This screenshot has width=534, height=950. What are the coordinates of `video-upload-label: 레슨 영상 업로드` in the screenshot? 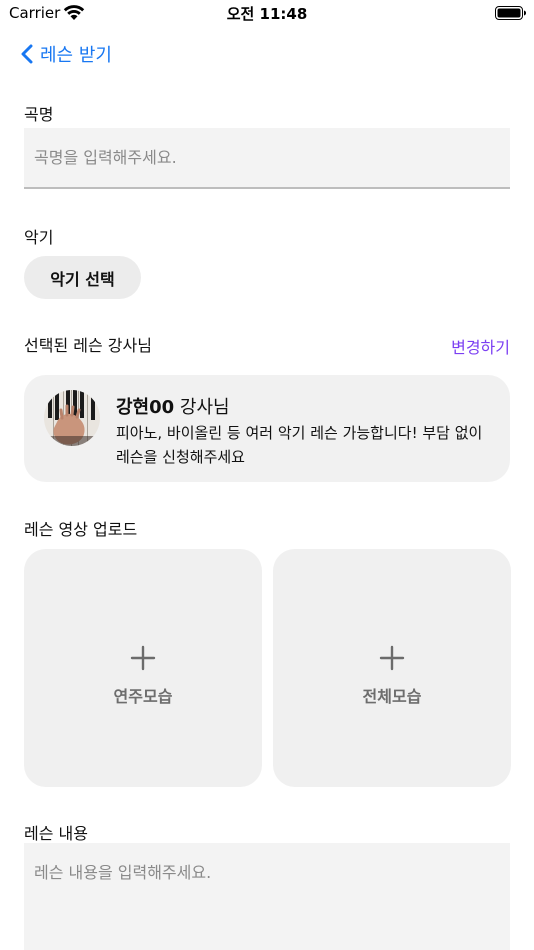 It's located at (81, 529).